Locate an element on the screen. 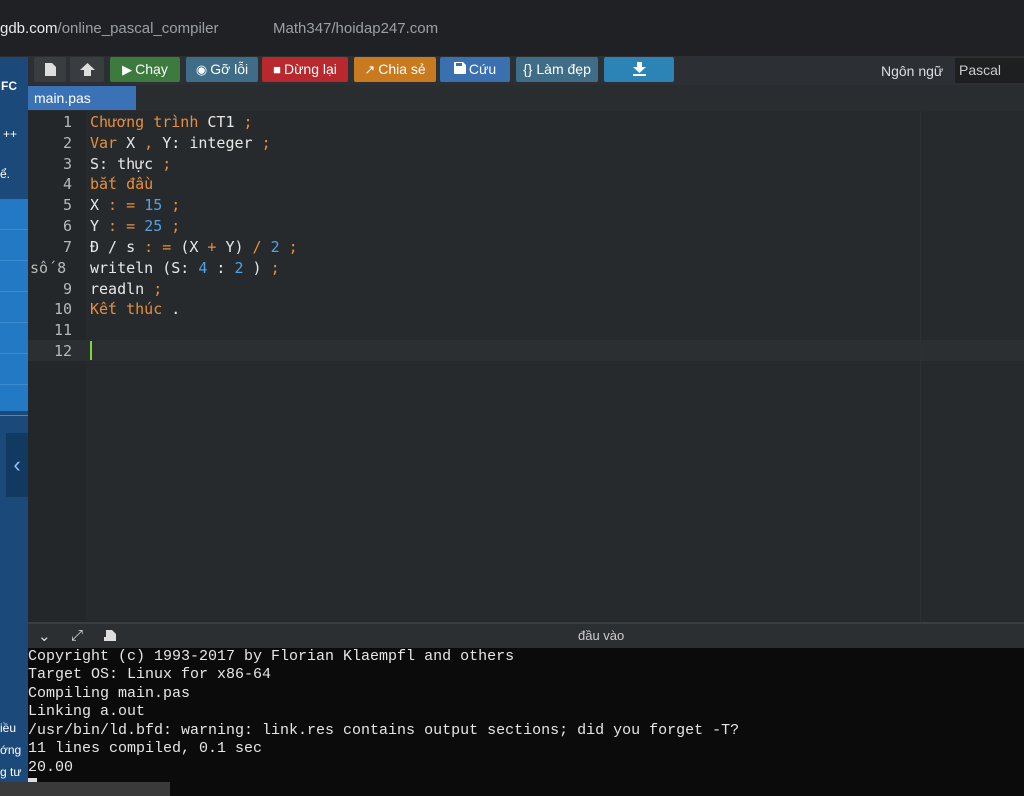  line-number: 5 is located at coordinates (67, 205).